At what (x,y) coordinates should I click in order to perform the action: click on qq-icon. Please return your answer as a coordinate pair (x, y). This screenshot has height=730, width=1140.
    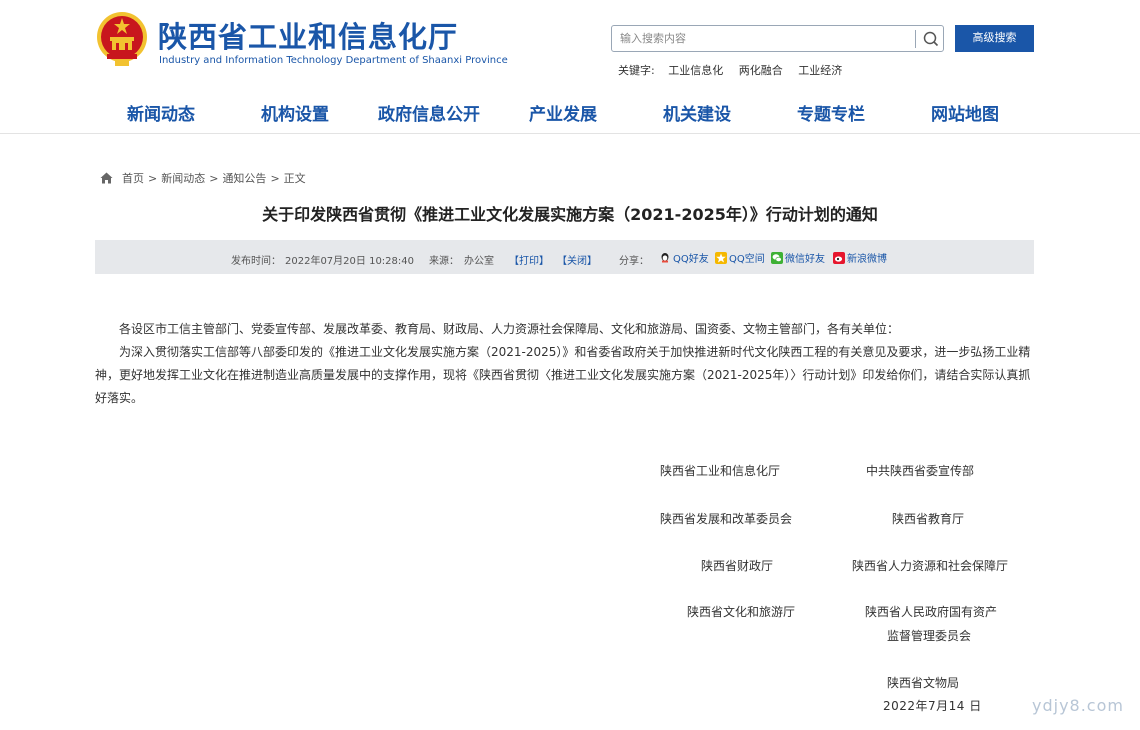
    Looking at the image, I should click on (665, 257).